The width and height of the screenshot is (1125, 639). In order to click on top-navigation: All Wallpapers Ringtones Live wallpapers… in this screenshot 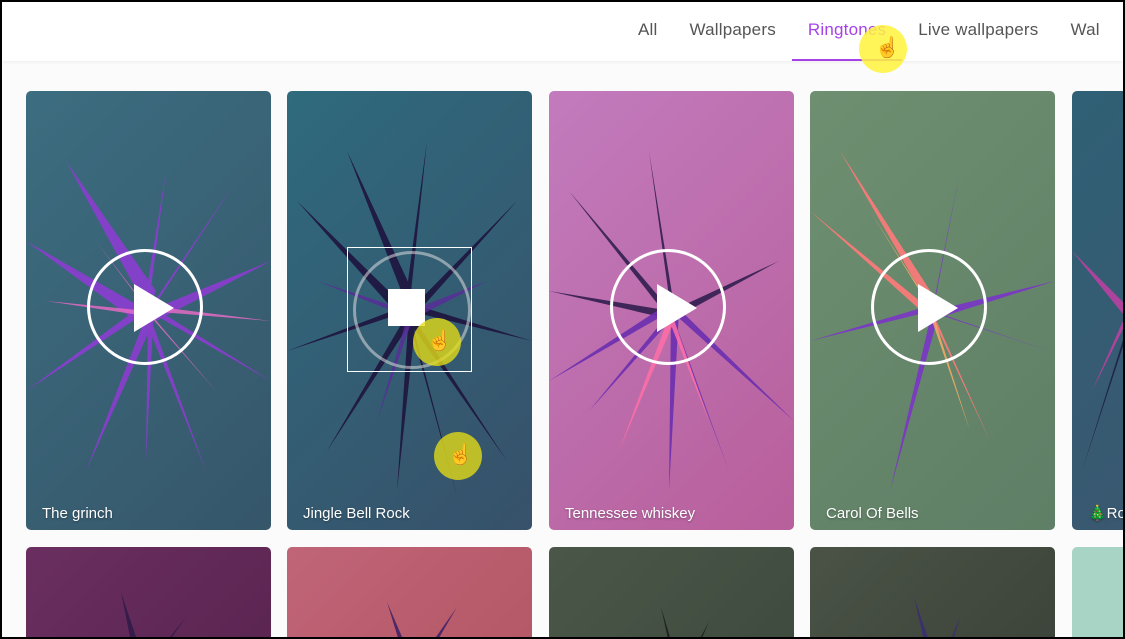, I will do `click(562, 31)`.